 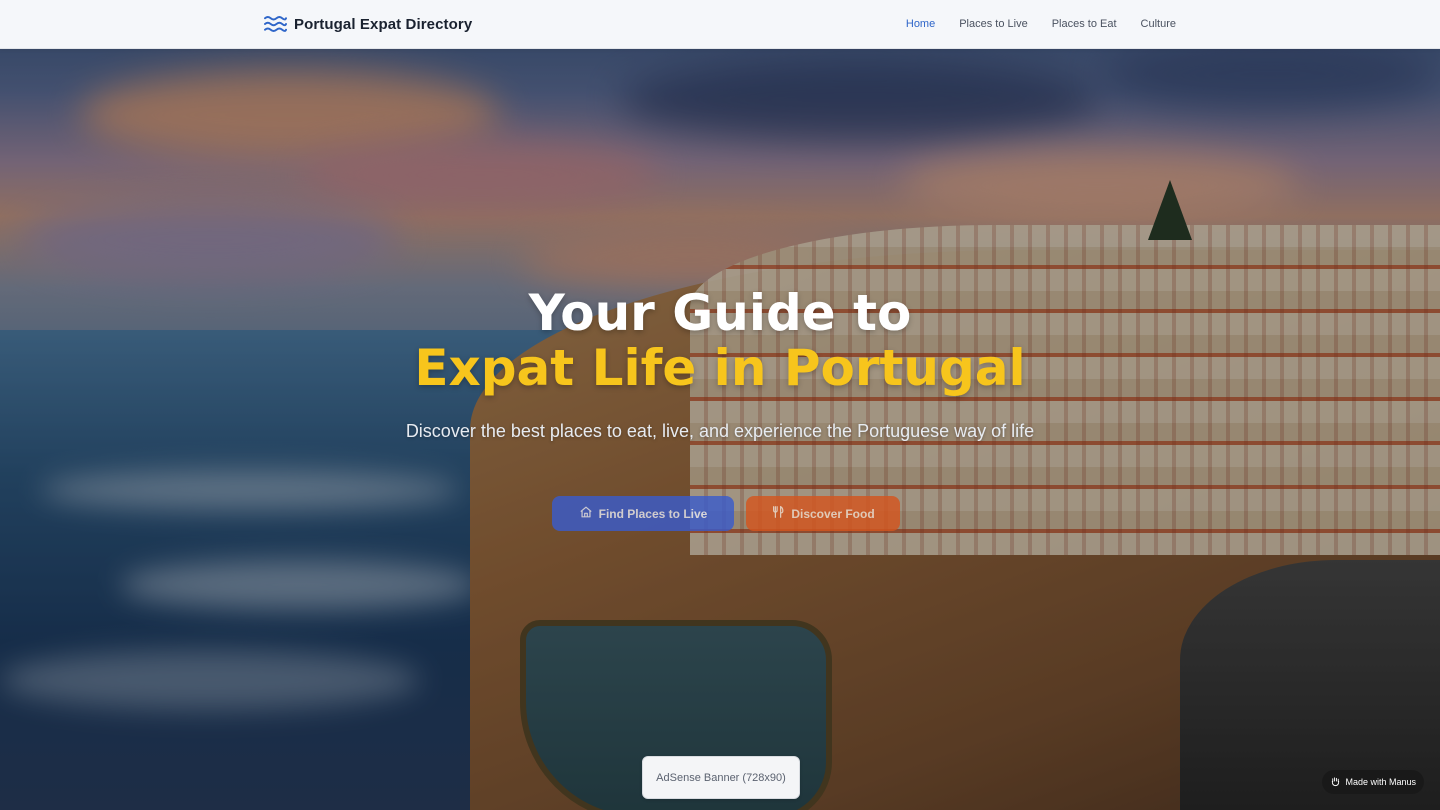 What do you see at coordinates (778, 513) in the screenshot?
I see `utensils-icon` at bounding box center [778, 513].